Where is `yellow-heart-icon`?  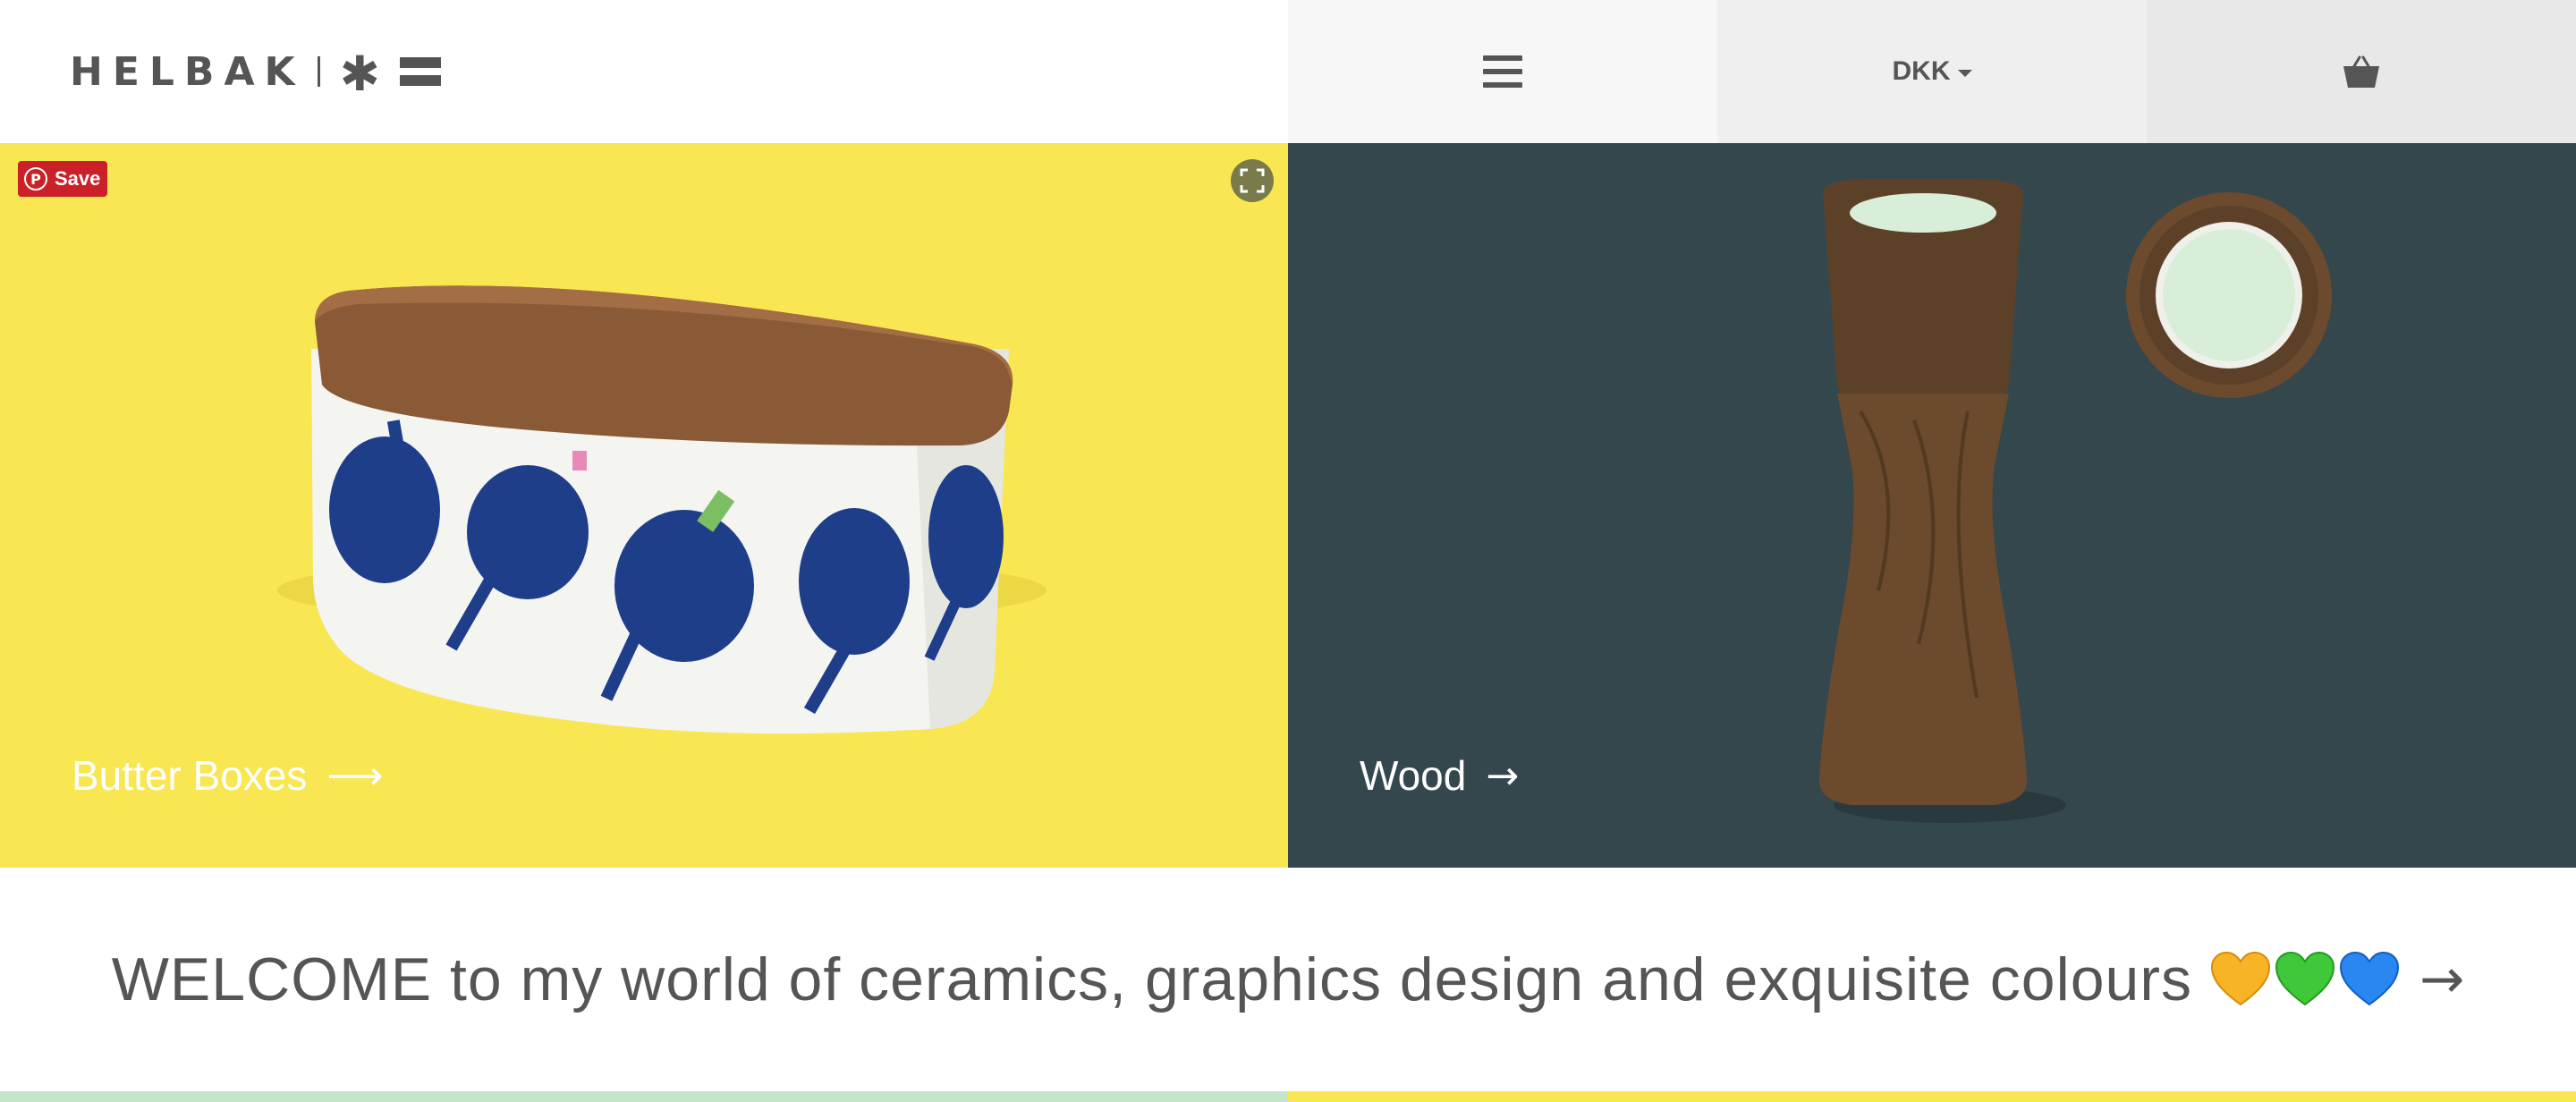
yellow-heart-icon is located at coordinates (2240, 978).